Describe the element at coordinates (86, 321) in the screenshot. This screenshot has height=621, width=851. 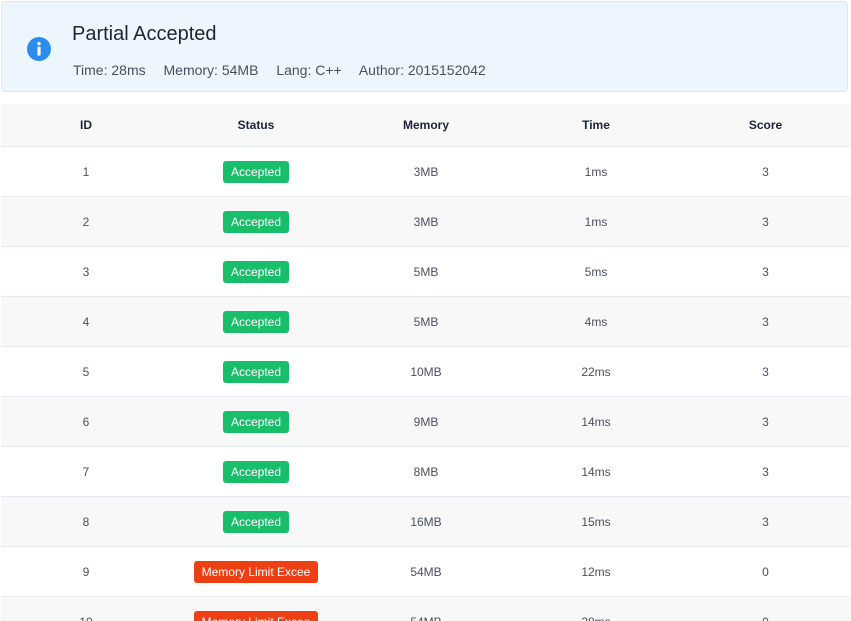
I see `cell-id: 4` at that location.